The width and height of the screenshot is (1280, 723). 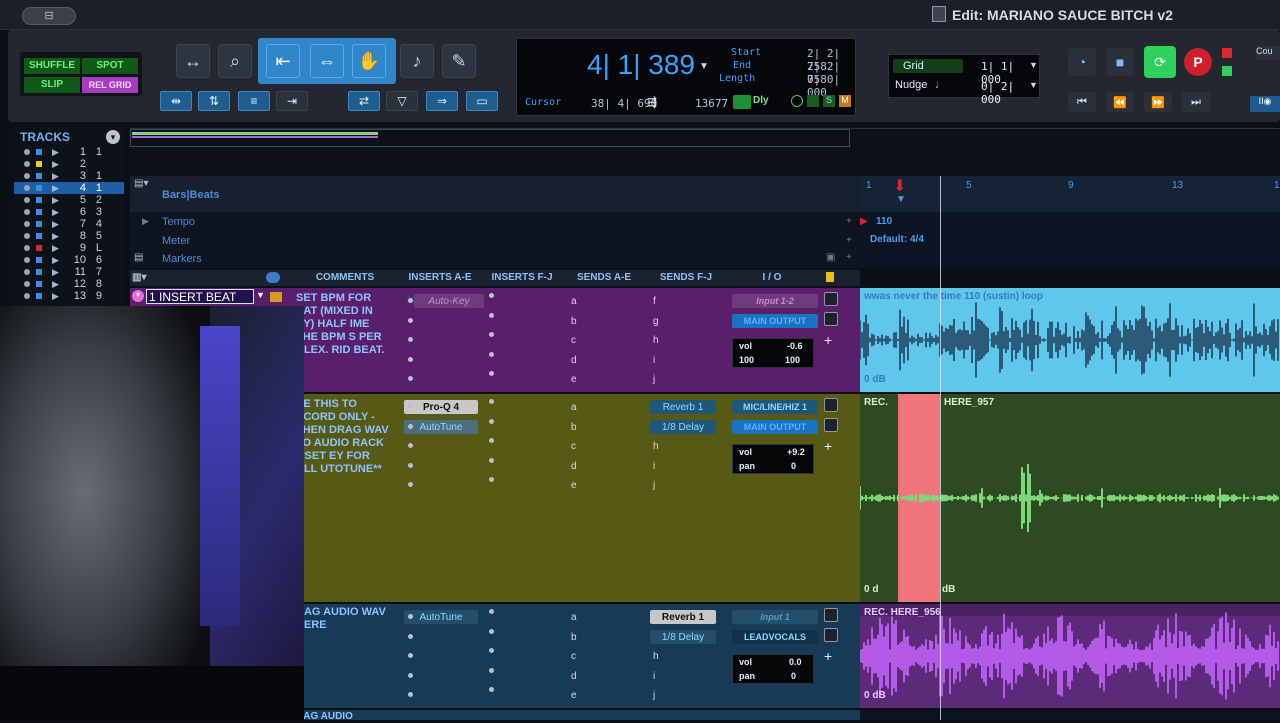 What do you see at coordinates (49, 16) in the screenshot?
I see `sidebar-toggle-button: ⊟` at bounding box center [49, 16].